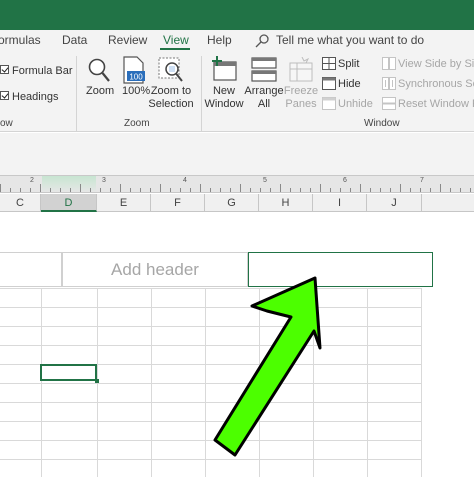  Describe the element at coordinates (345, 180) in the screenshot. I see `ruler-number: 6` at that location.